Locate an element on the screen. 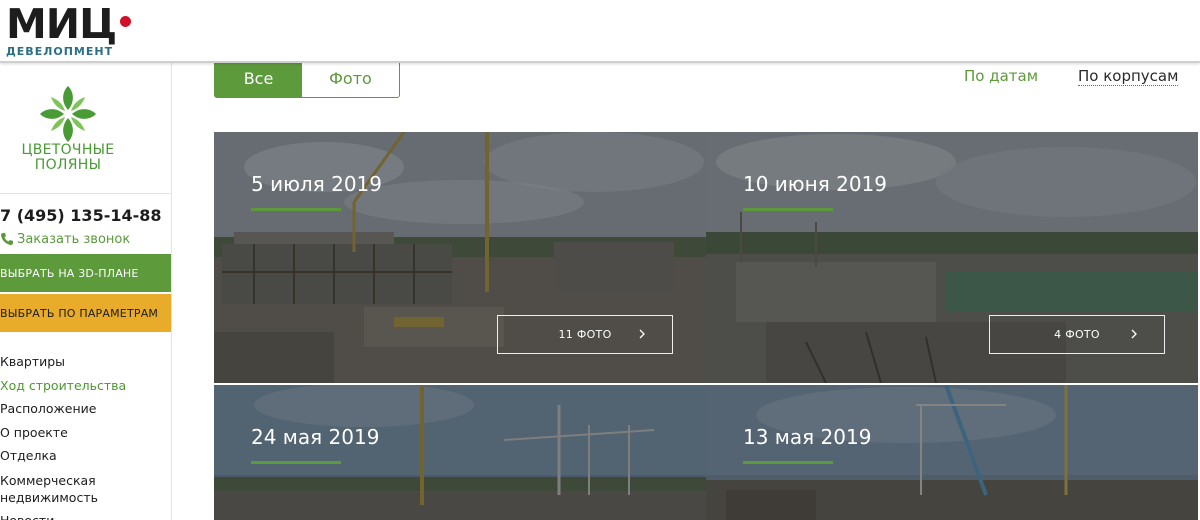 The width and height of the screenshot is (1200, 520). gallery-photos-button: 4 ФОТО is located at coordinates (1077, 334).